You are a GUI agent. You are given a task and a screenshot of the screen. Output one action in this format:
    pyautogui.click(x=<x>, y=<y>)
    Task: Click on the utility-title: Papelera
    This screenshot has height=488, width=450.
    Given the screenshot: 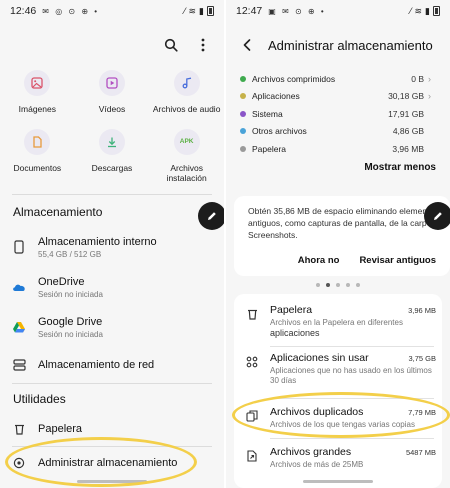 What is the action you would take?
    pyautogui.click(x=60, y=429)
    